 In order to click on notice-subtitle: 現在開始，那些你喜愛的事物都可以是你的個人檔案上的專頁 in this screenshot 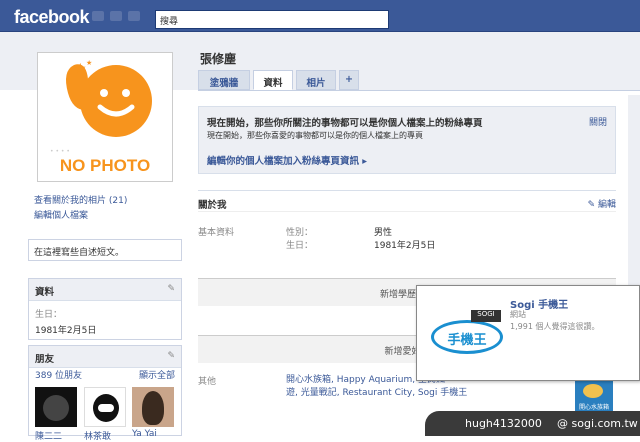, I will do `click(315, 135)`.